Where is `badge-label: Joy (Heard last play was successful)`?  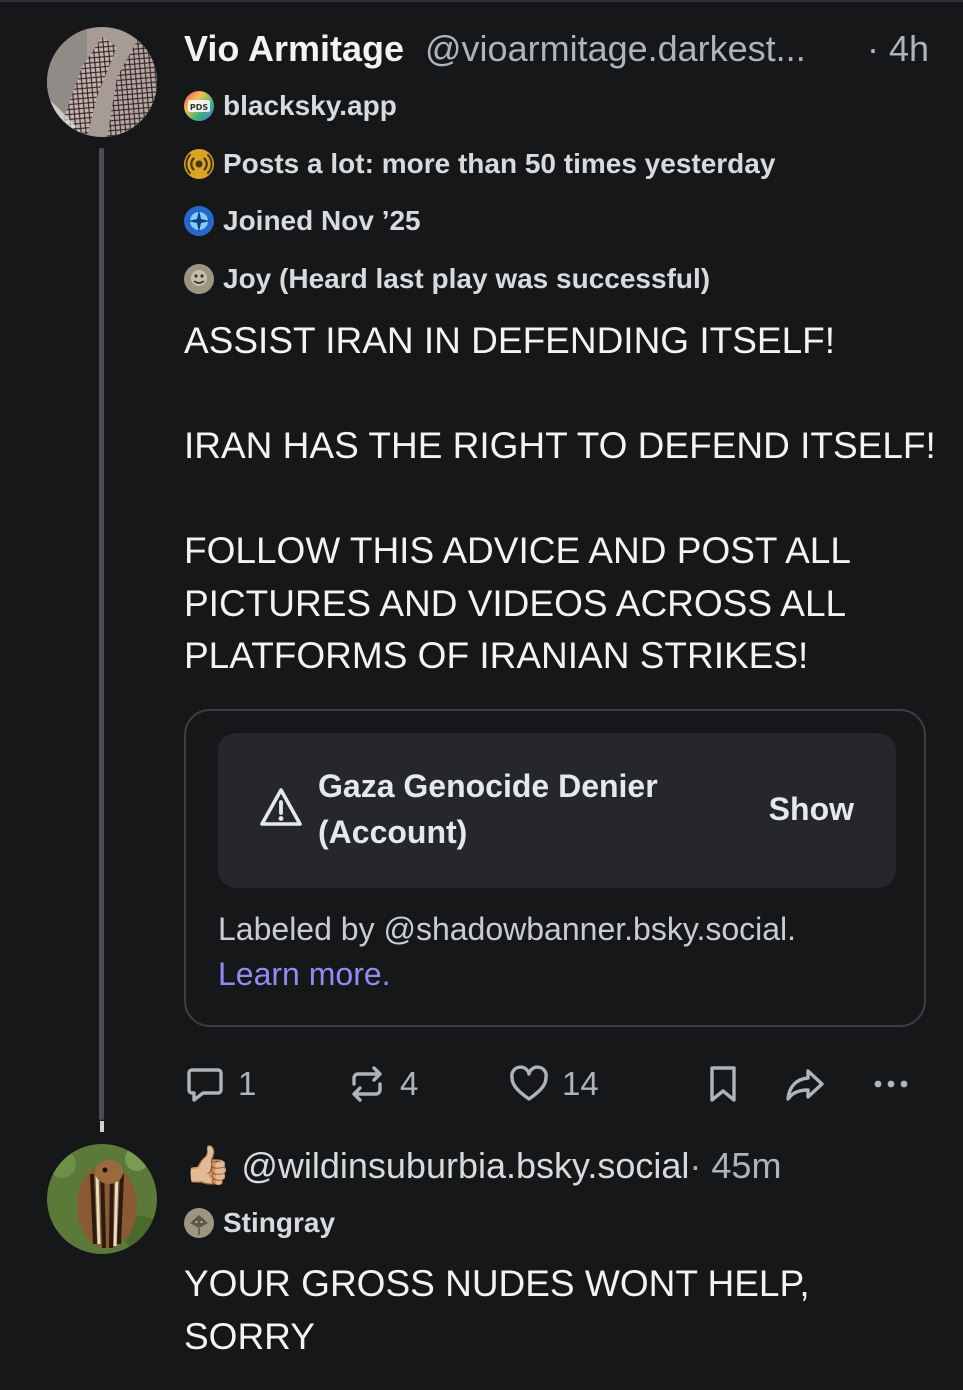 badge-label: Joy (Heard last play was successful) is located at coordinates (467, 278).